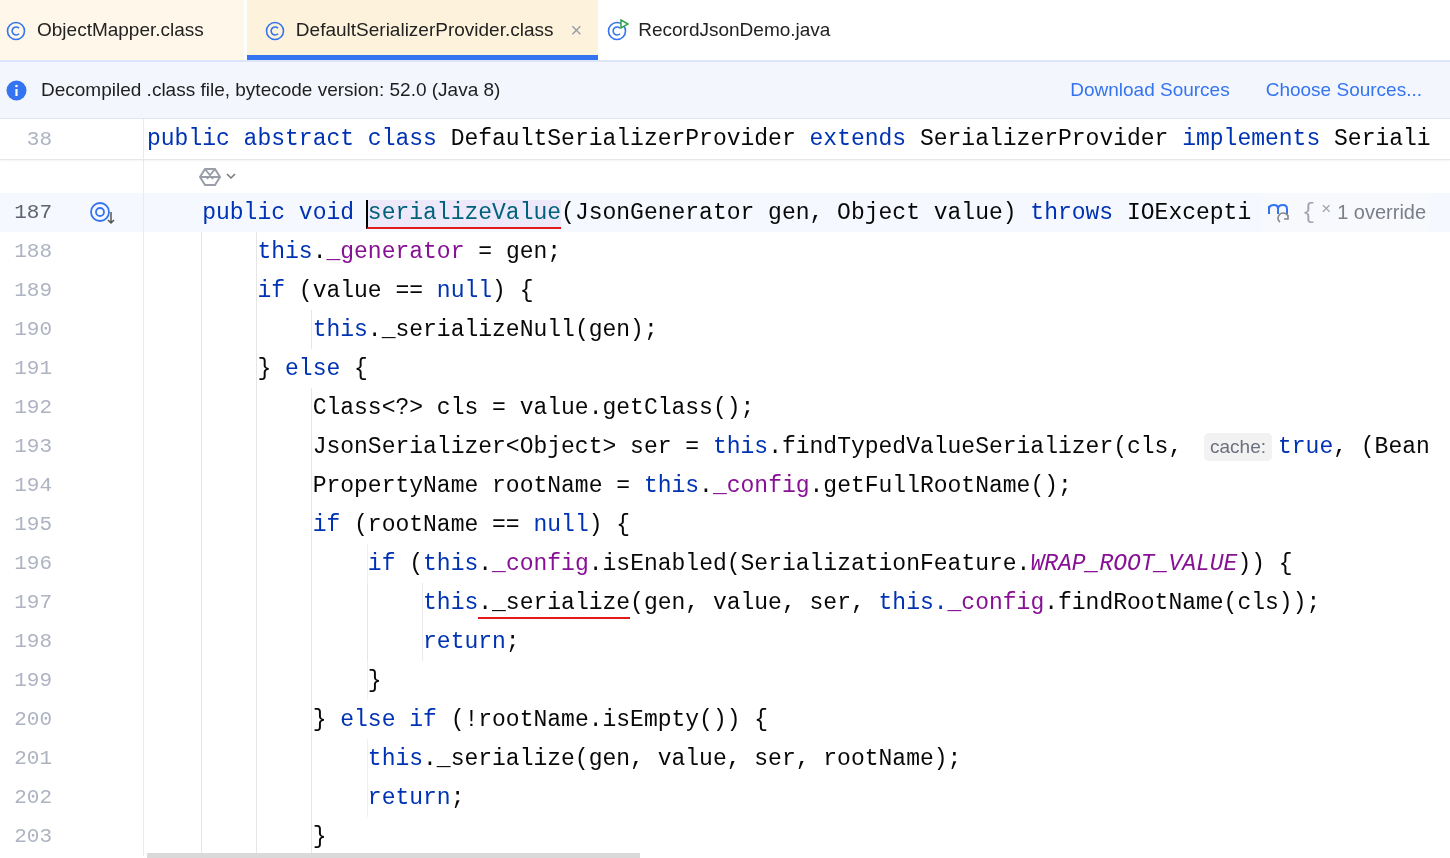 This screenshot has width=1450, height=858. Describe the element at coordinates (32, 719) in the screenshot. I see `line-number: 200` at that location.